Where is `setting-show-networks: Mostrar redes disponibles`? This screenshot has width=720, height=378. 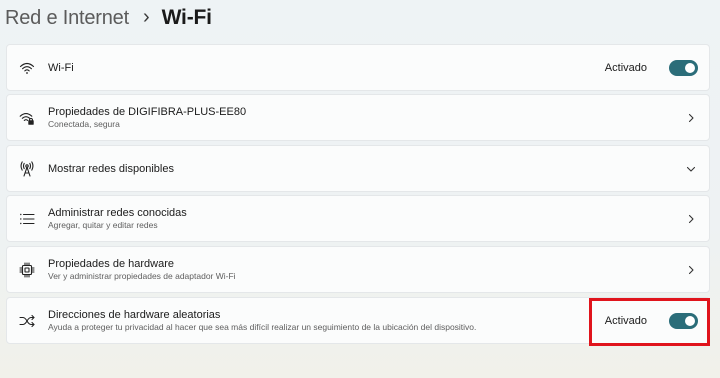
setting-show-networks: Mostrar redes disponibles is located at coordinates (358, 168).